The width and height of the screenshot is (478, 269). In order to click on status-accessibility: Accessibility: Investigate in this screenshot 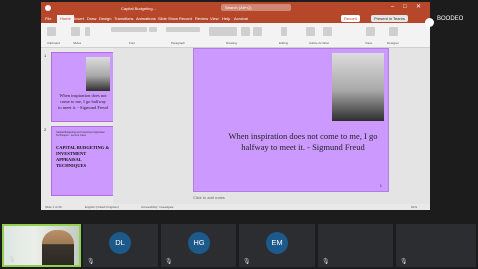, I will do `click(157, 207)`.